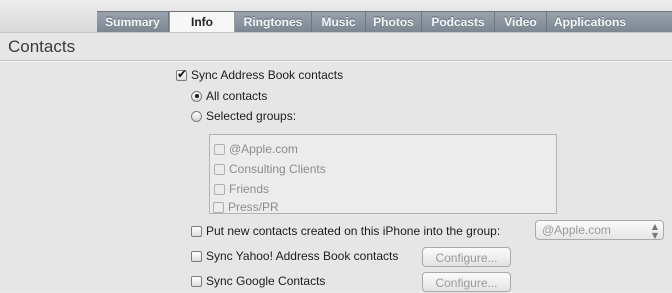 The height and width of the screenshot is (293, 672). Describe the element at coordinates (202, 23) in the screenshot. I see `tab-info: Info` at that location.